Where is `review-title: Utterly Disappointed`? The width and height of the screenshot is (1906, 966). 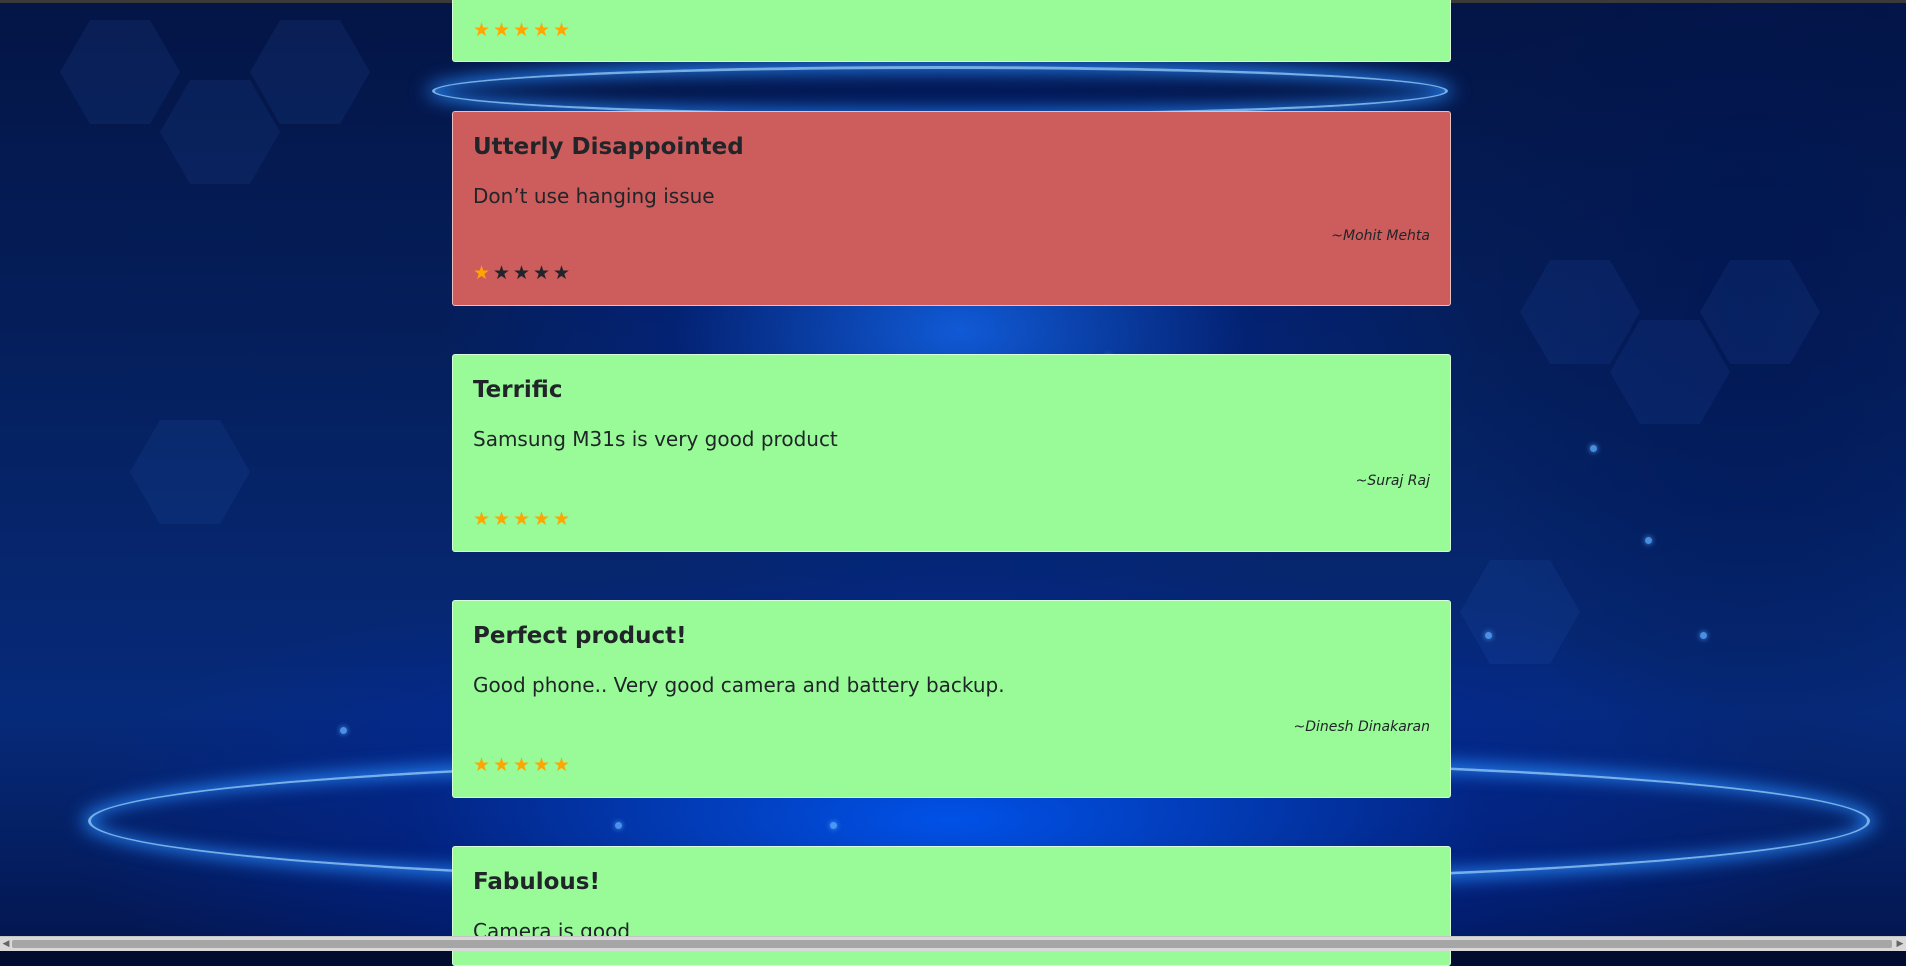 review-title: Utterly Disappointed is located at coordinates (608, 147).